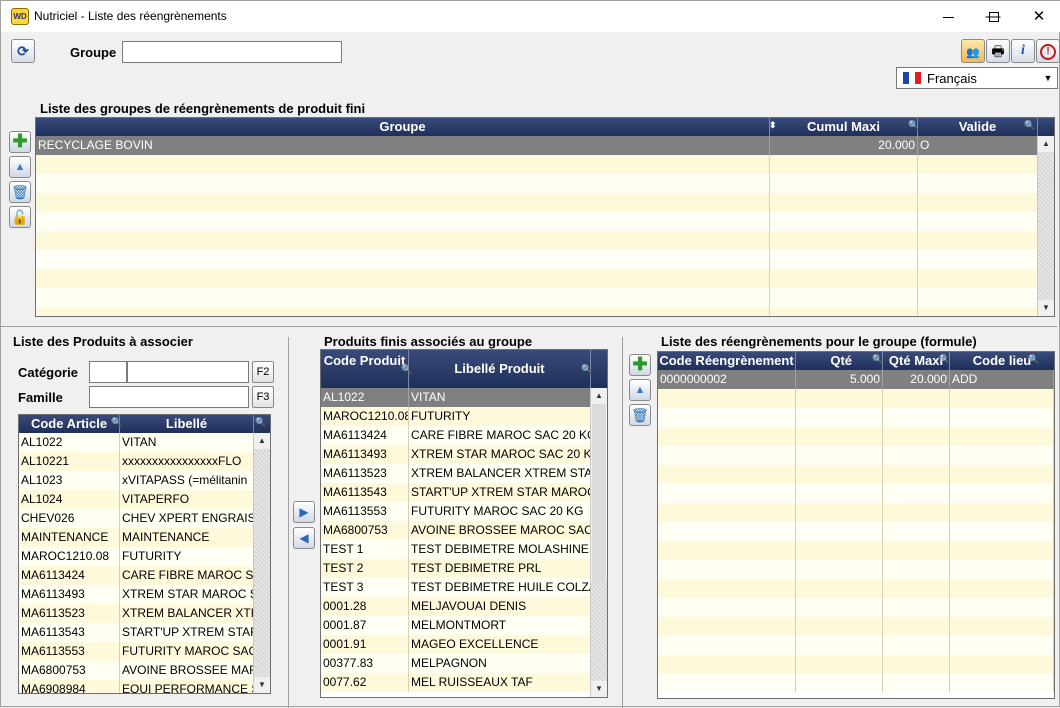 The height and width of the screenshot is (708, 1060). Describe the element at coordinates (977, 78) in the screenshot. I see `language-select: Français ▼` at that location.